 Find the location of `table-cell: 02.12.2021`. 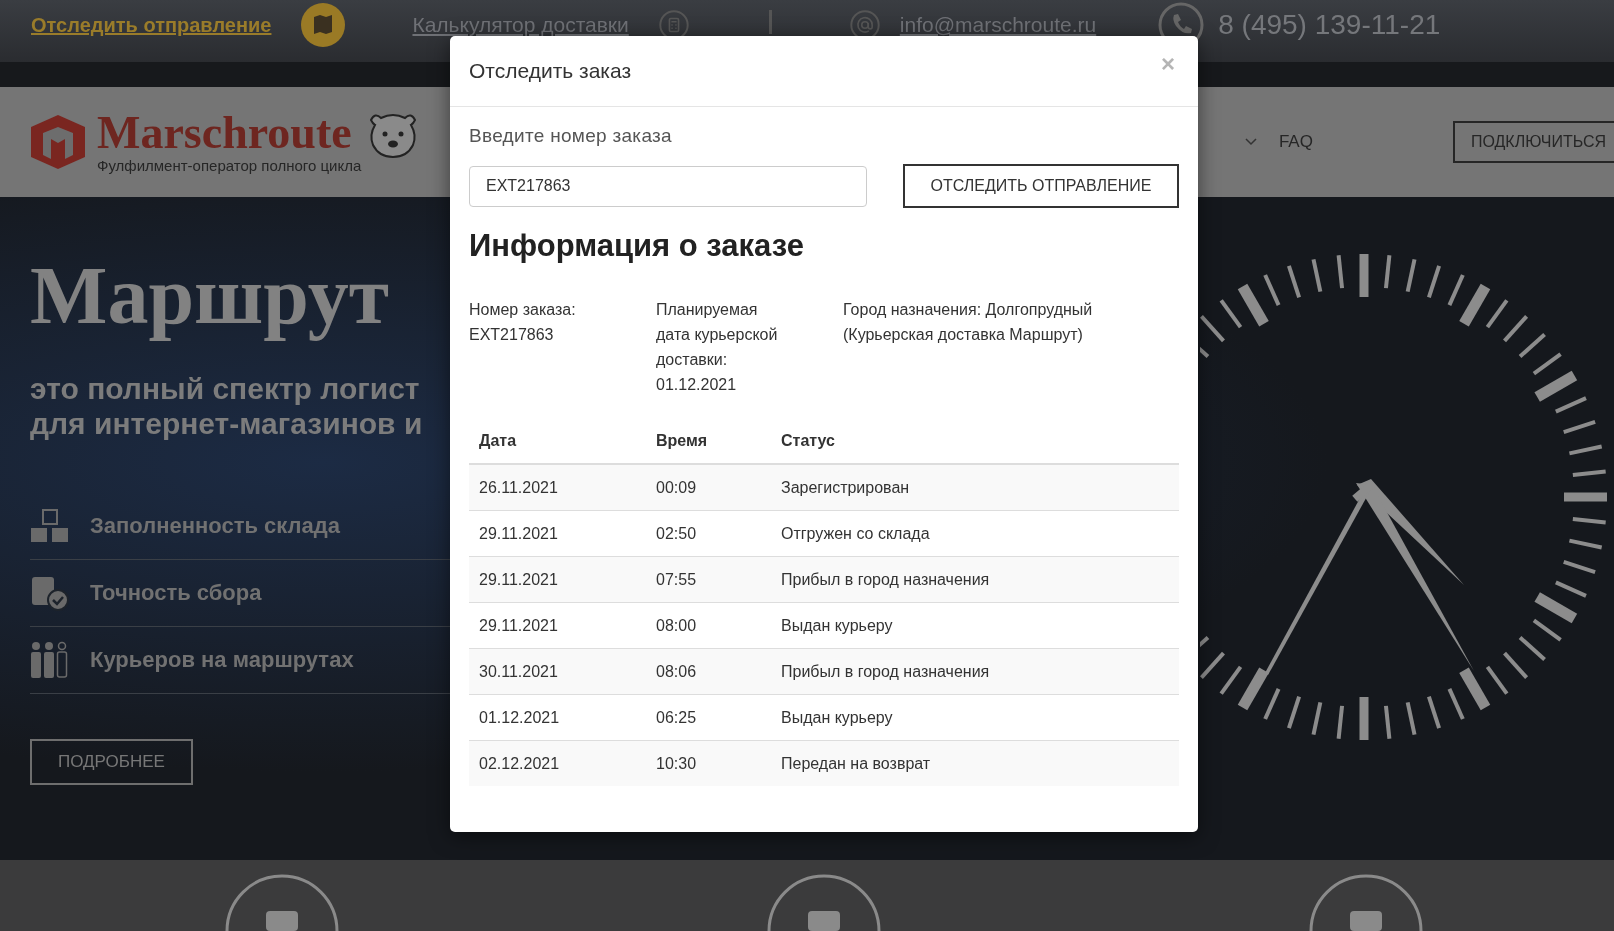

table-cell: 02.12.2021 is located at coordinates (557, 763).